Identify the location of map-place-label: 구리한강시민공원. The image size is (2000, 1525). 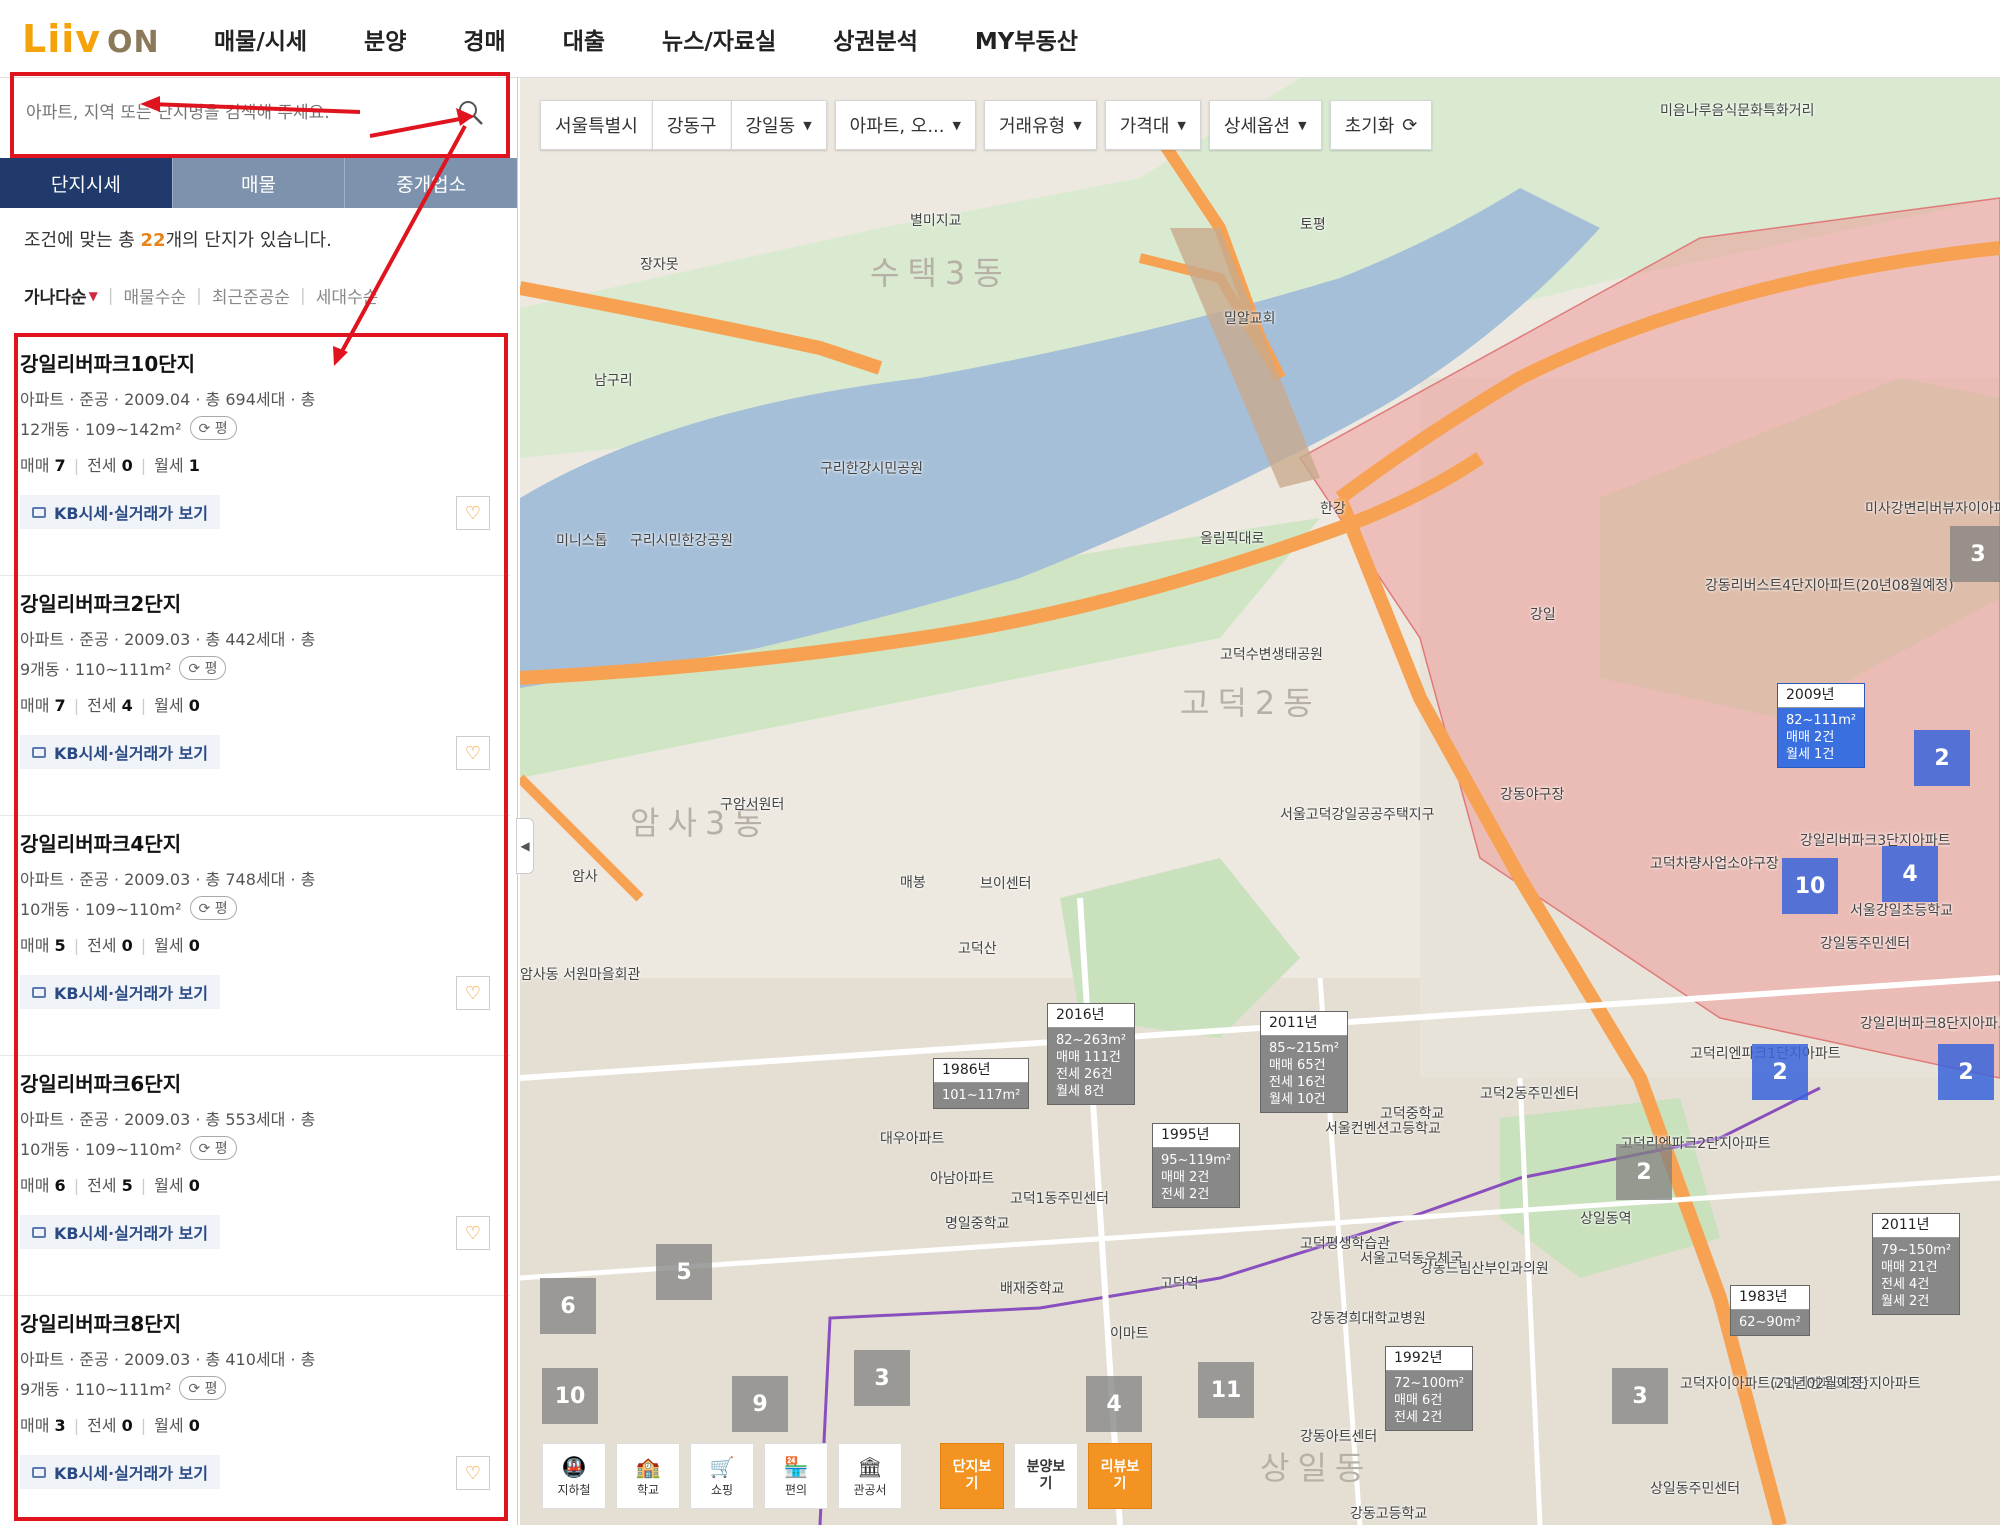
(871, 468).